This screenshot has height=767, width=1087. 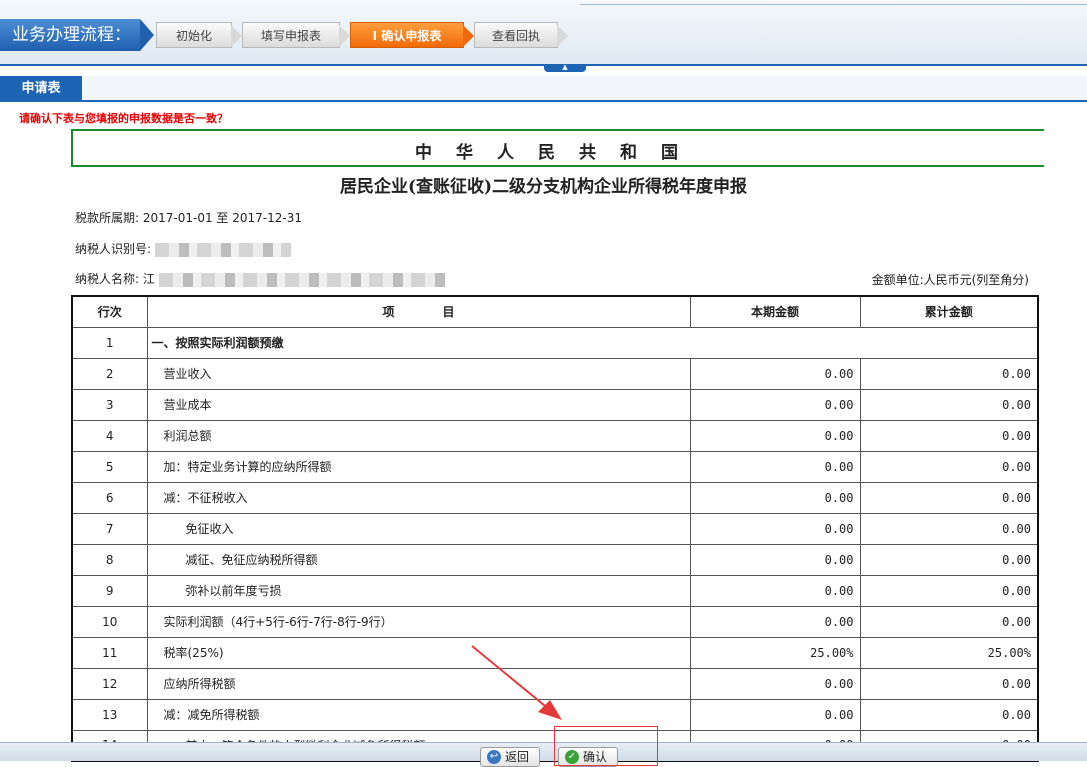 I want to click on action-bar: ↩ 返回 ✓ 确认, so click(x=543, y=754).